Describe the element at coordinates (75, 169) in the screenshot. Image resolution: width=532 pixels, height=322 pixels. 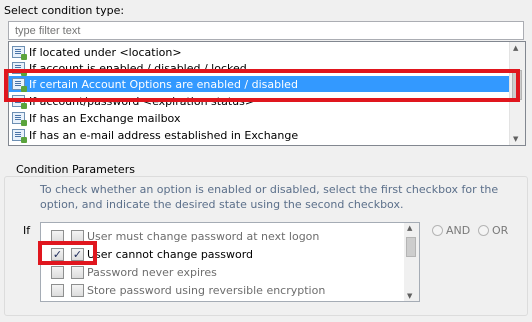
I see `group-title: Condition Parameters` at that location.